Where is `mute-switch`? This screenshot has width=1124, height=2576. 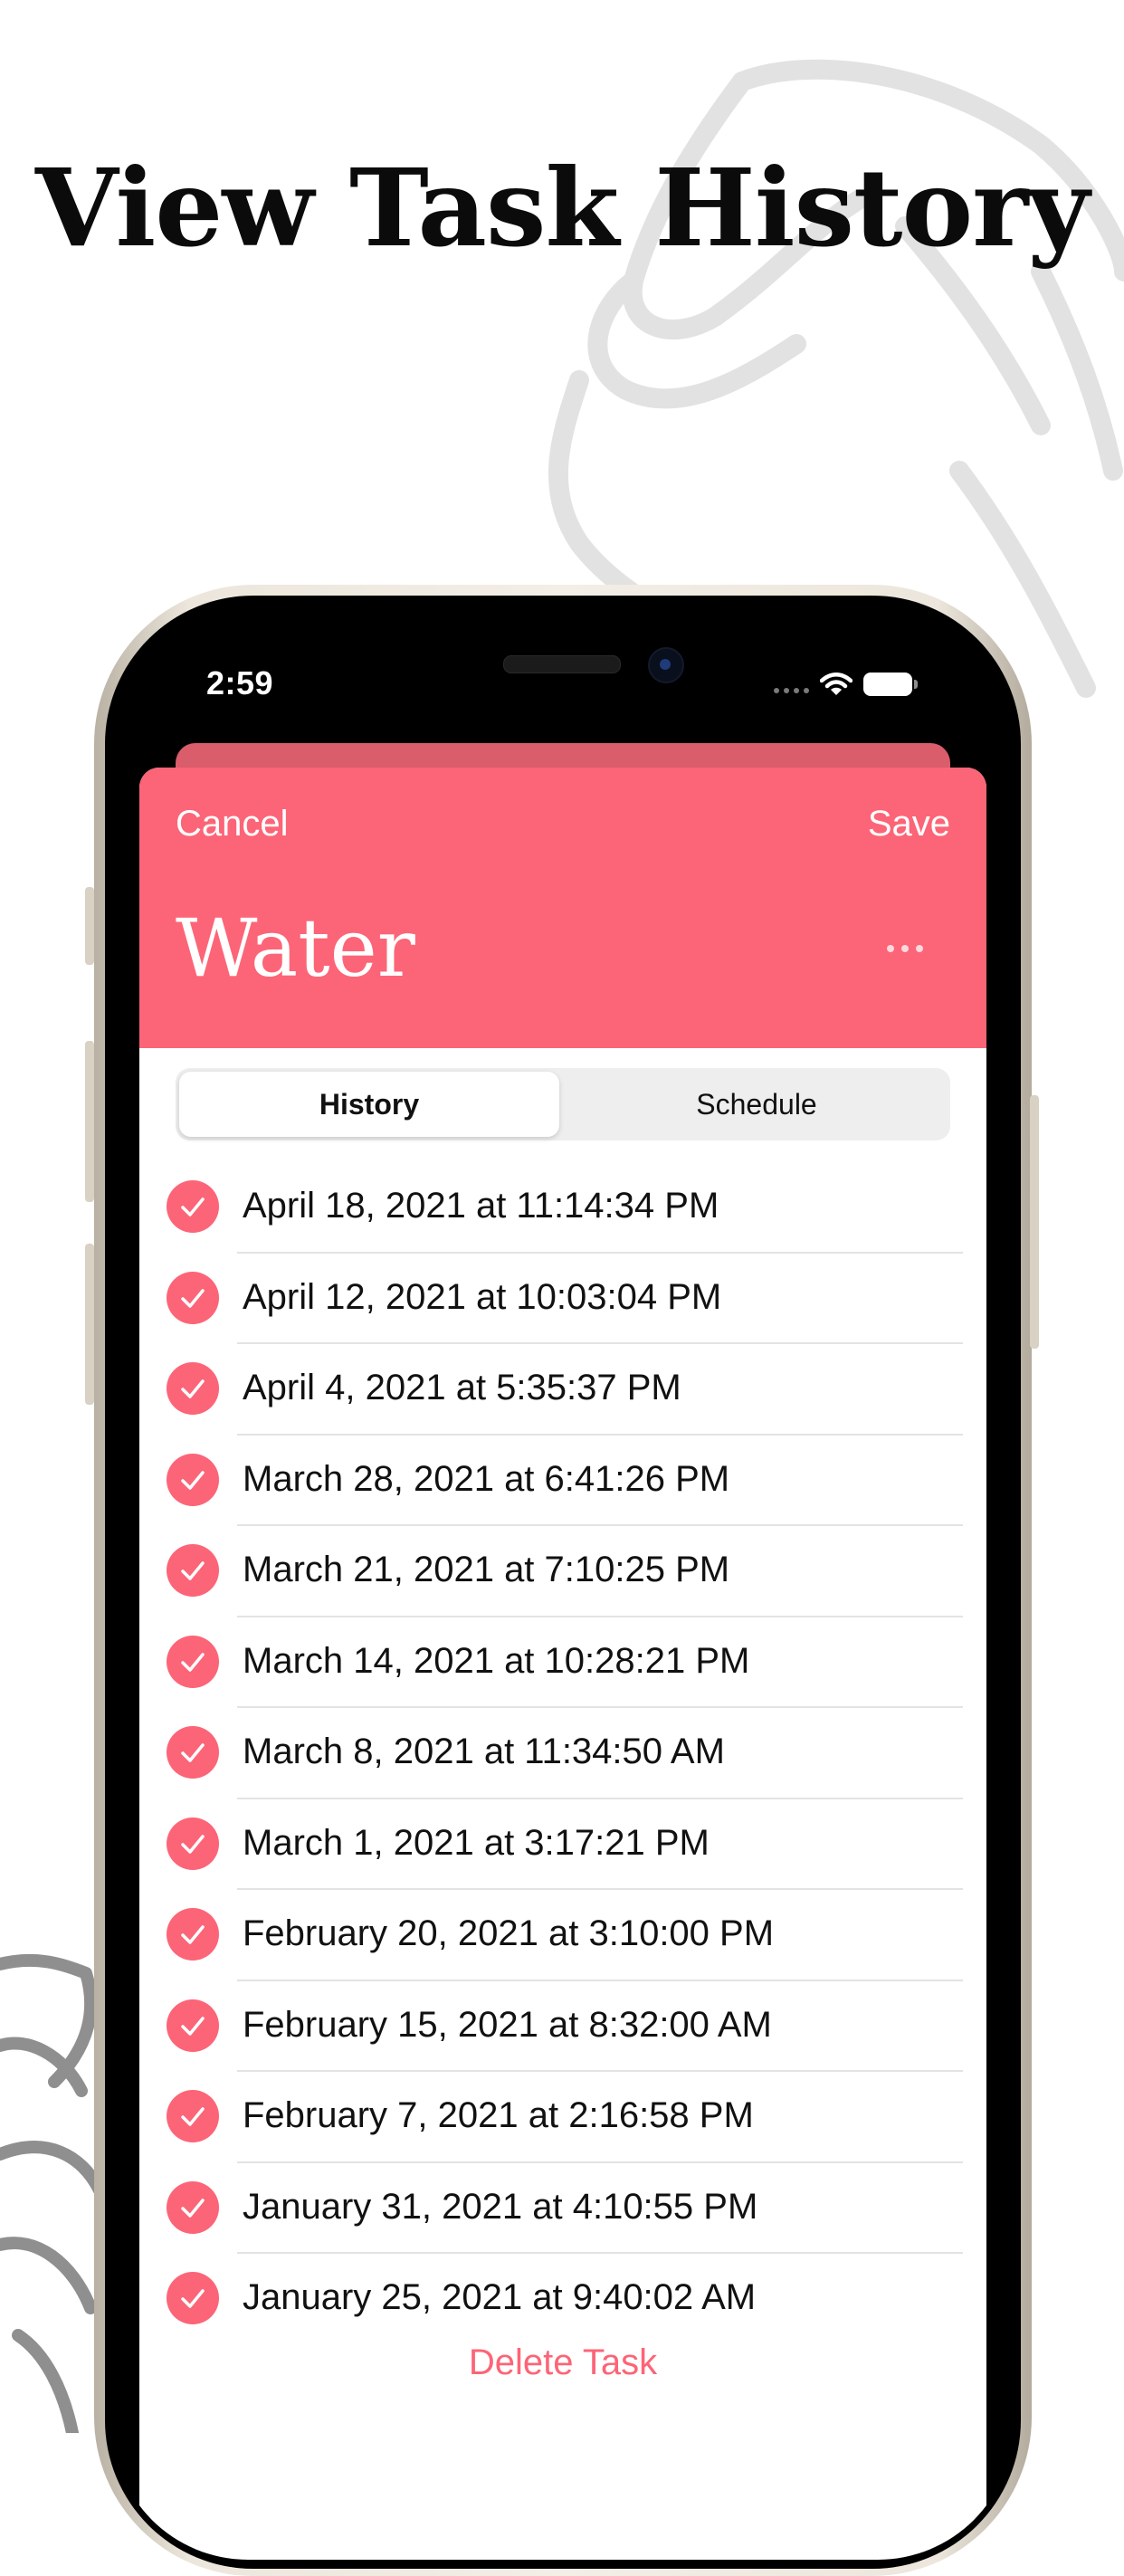 mute-switch is located at coordinates (90, 926).